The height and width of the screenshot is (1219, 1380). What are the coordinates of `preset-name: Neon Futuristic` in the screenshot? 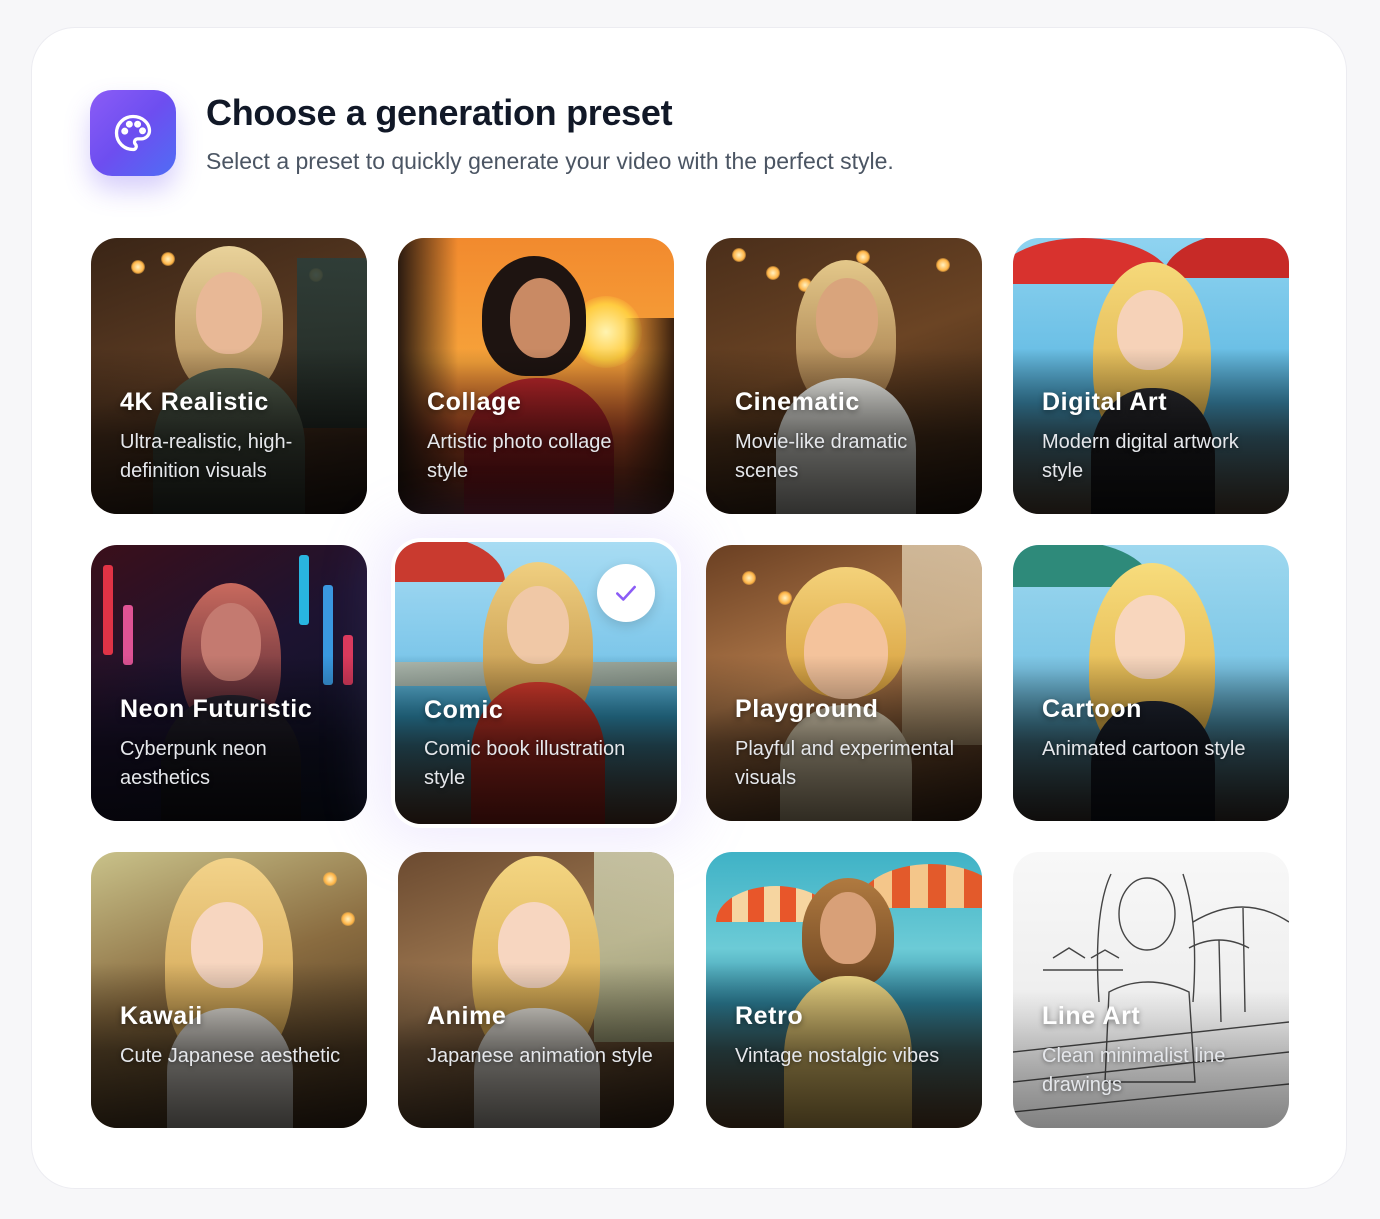 It's located at (216, 709).